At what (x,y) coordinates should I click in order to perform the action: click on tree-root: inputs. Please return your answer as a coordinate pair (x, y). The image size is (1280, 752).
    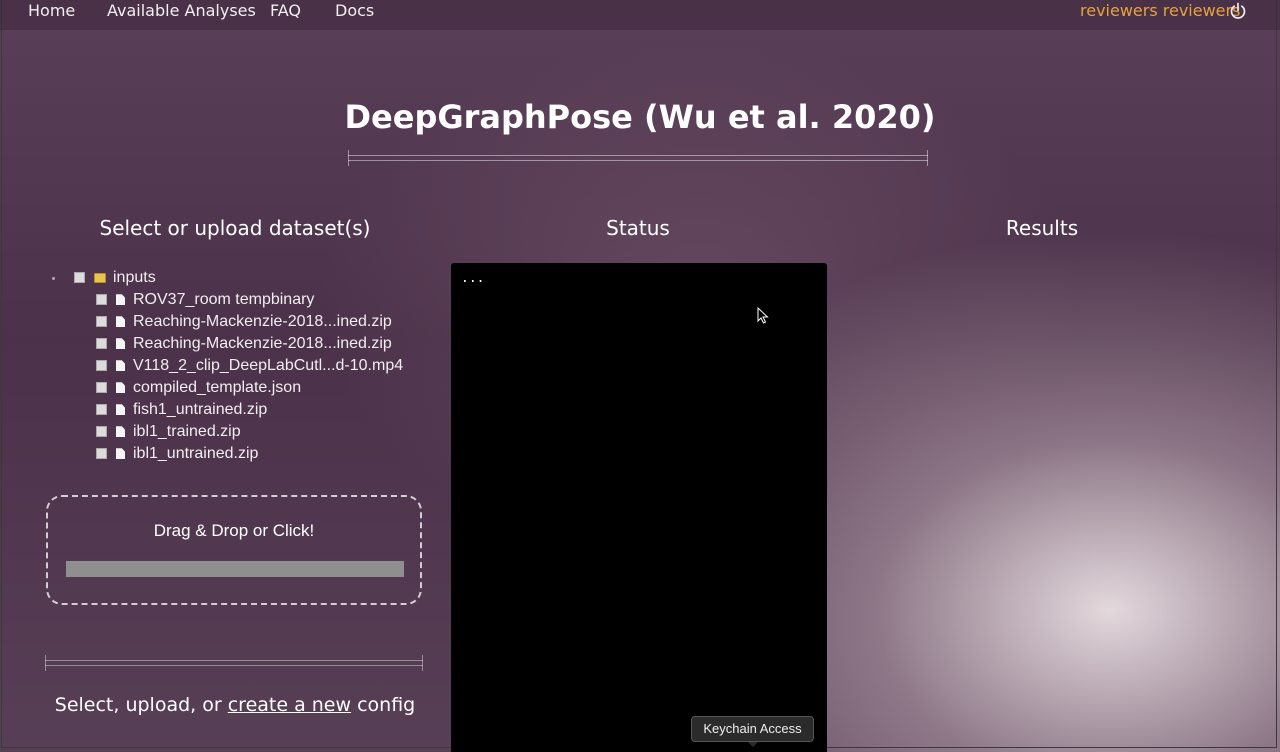
    Looking at the image, I should click on (115, 278).